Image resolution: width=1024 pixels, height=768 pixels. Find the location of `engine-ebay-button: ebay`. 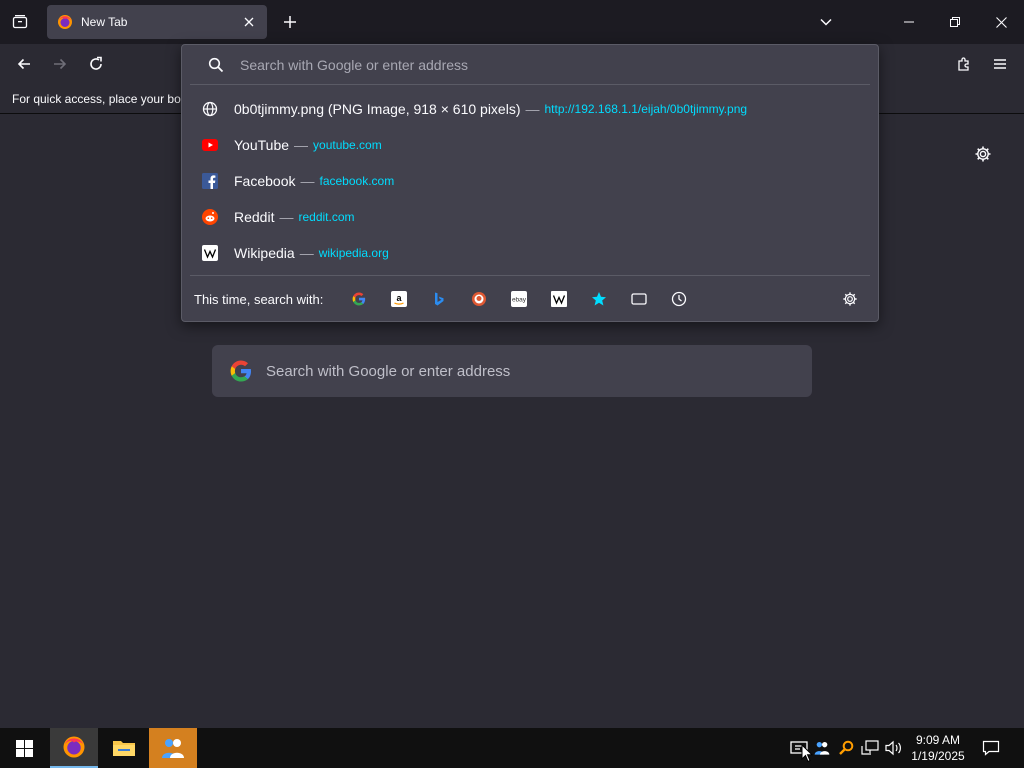

engine-ebay-button: ebay is located at coordinates (519, 299).